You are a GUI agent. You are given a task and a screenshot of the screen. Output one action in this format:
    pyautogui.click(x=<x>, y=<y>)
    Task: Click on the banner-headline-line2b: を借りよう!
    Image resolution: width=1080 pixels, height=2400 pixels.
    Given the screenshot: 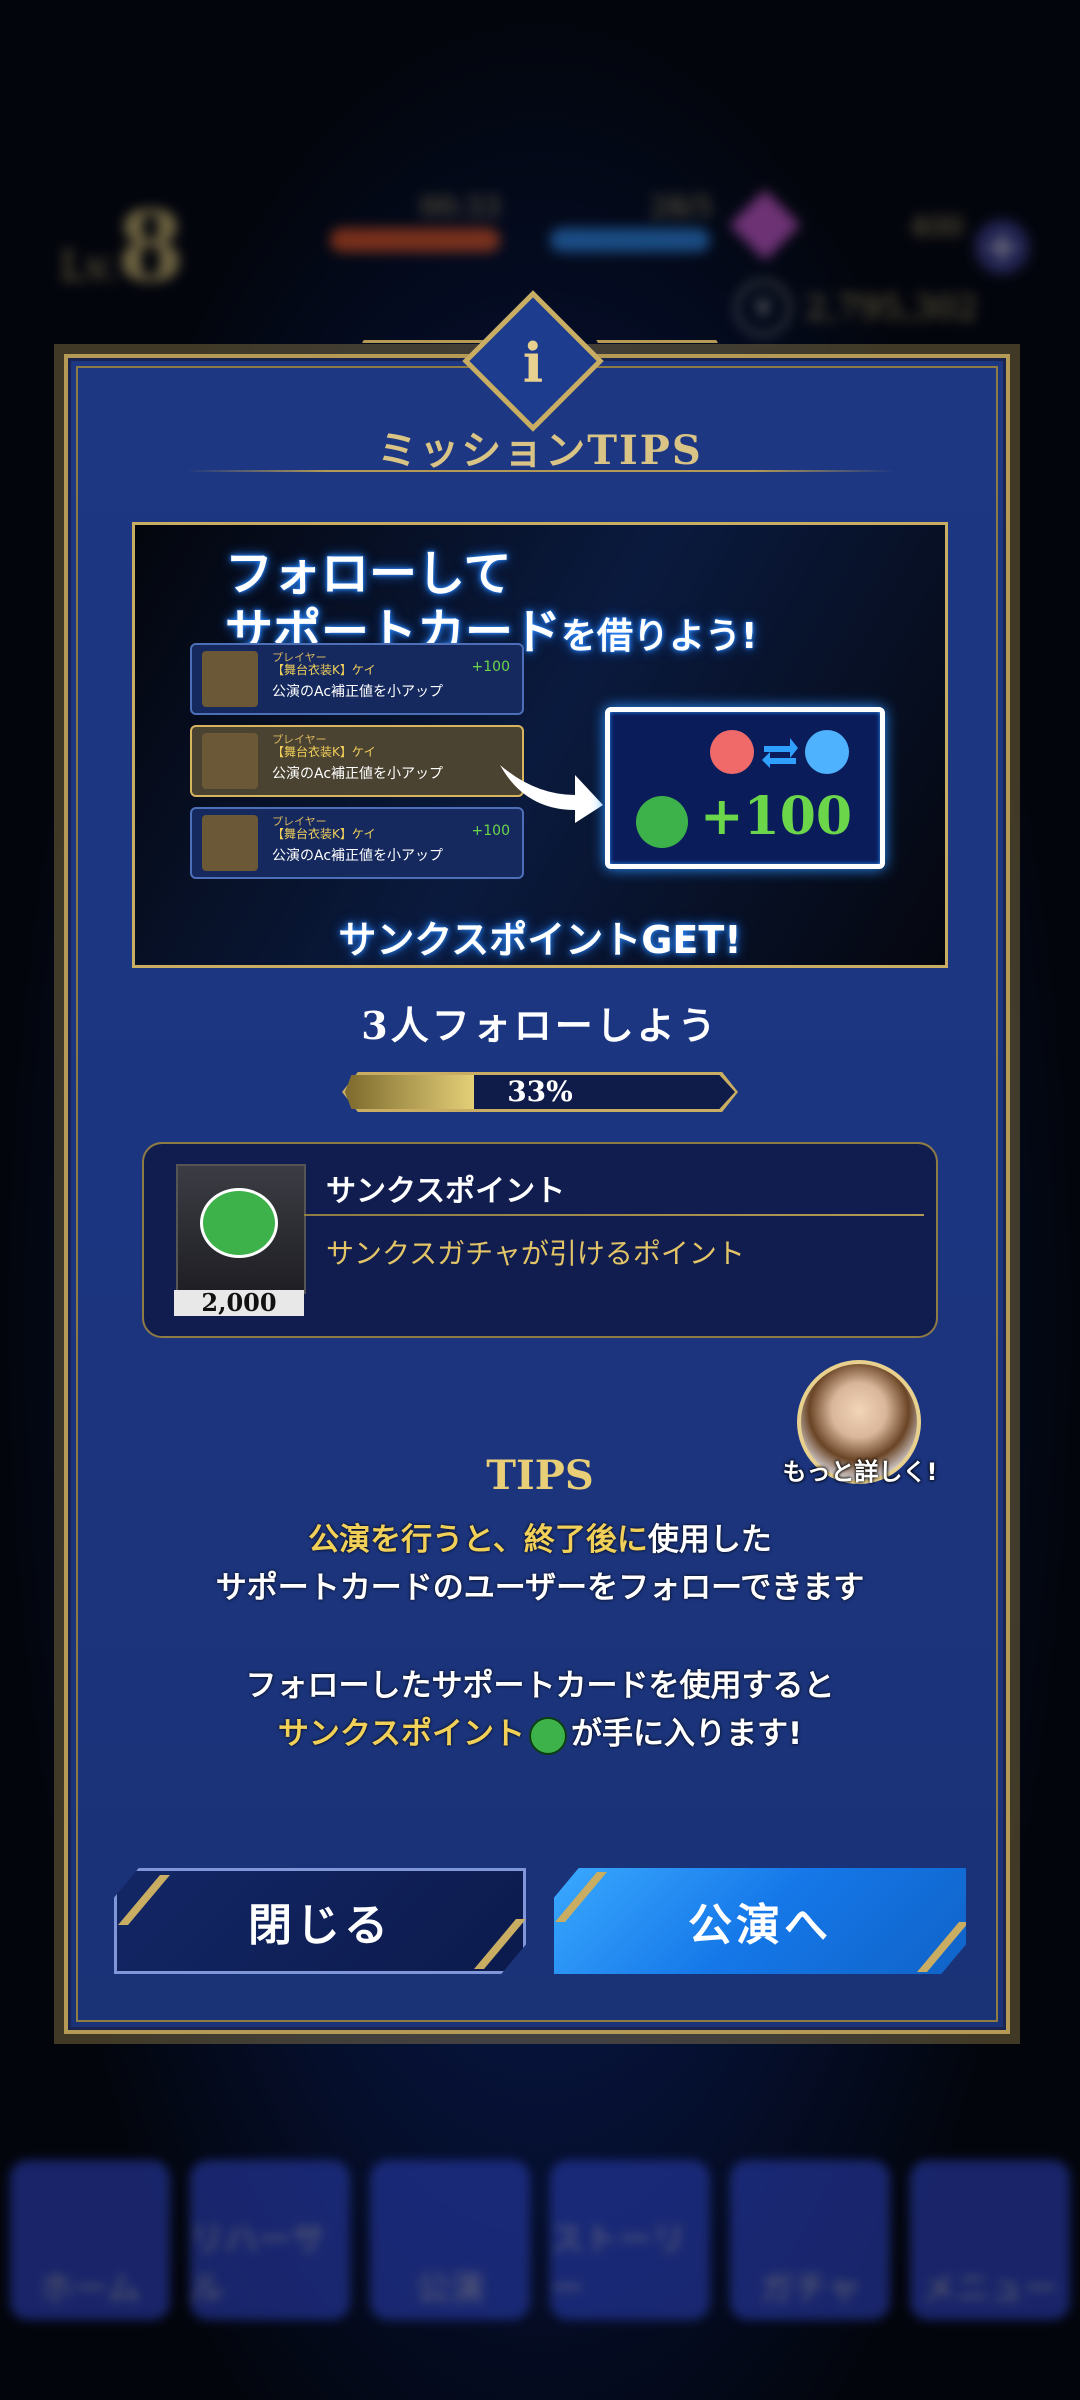 What is the action you would take?
    pyautogui.click(x=659, y=636)
    